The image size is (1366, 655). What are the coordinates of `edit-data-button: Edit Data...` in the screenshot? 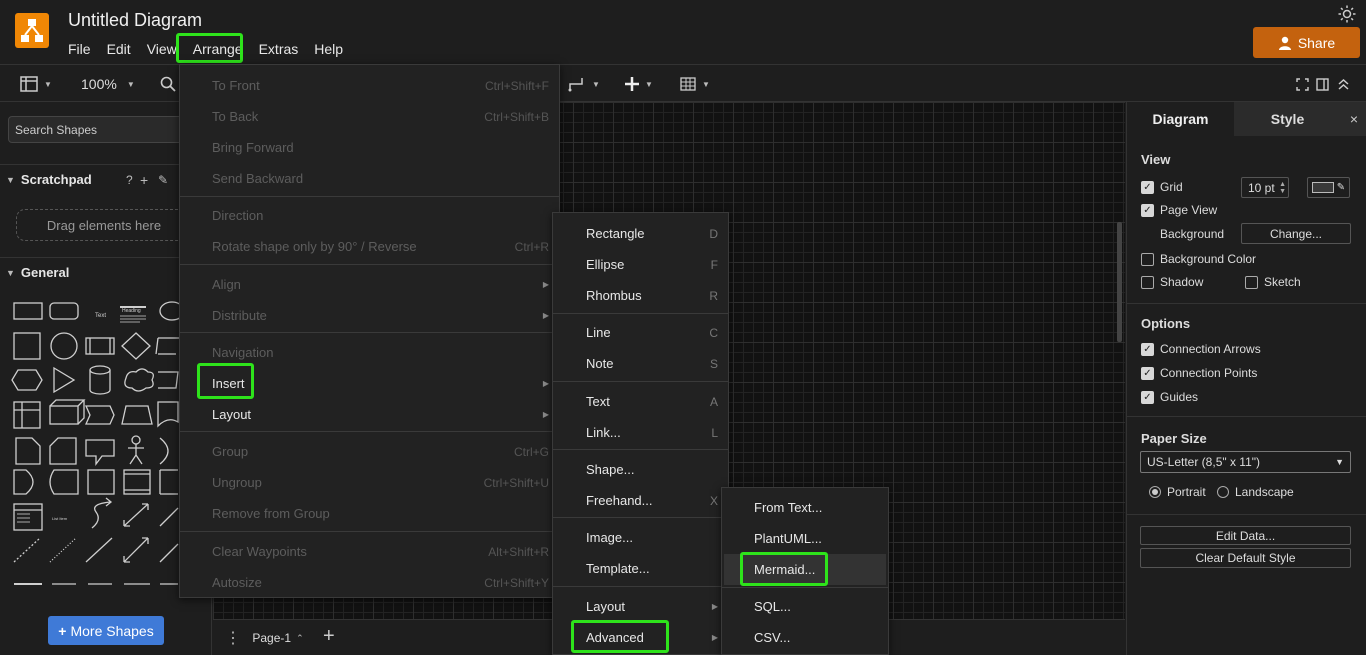 It's located at (1245, 535).